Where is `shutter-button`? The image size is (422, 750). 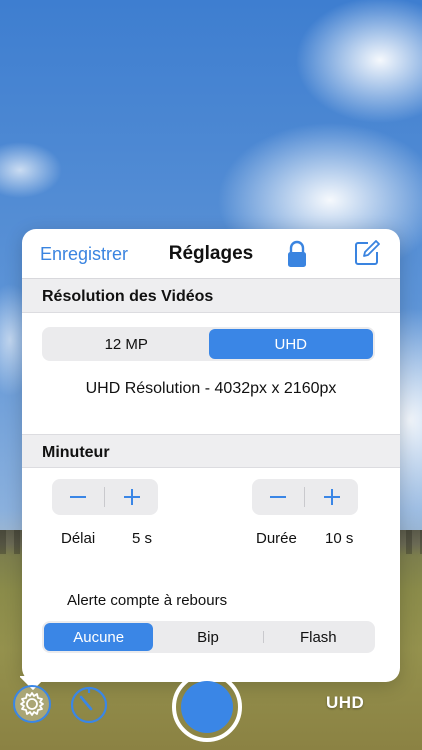 shutter-button is located at coordinates (207, 707).